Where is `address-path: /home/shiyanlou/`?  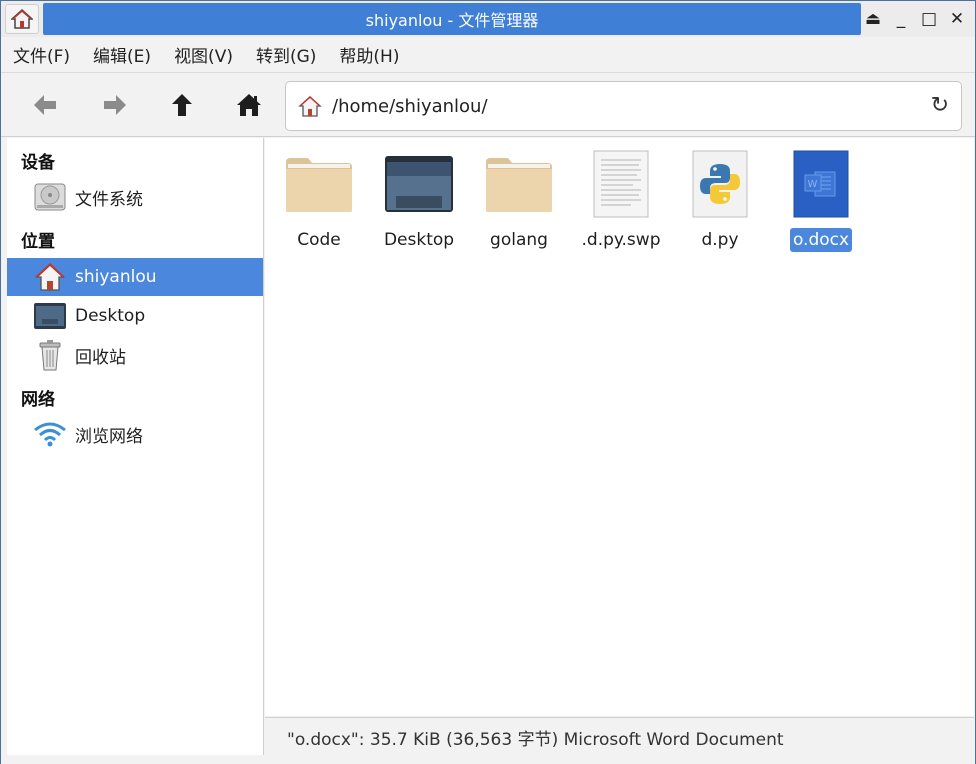
address-path: /home/shiyanlou/ is located at coordinates (410, 106).